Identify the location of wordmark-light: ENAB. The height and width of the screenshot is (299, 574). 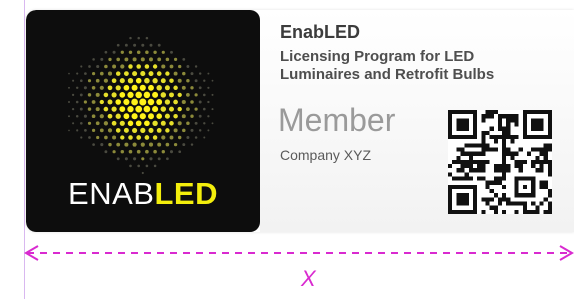
(111, 193).